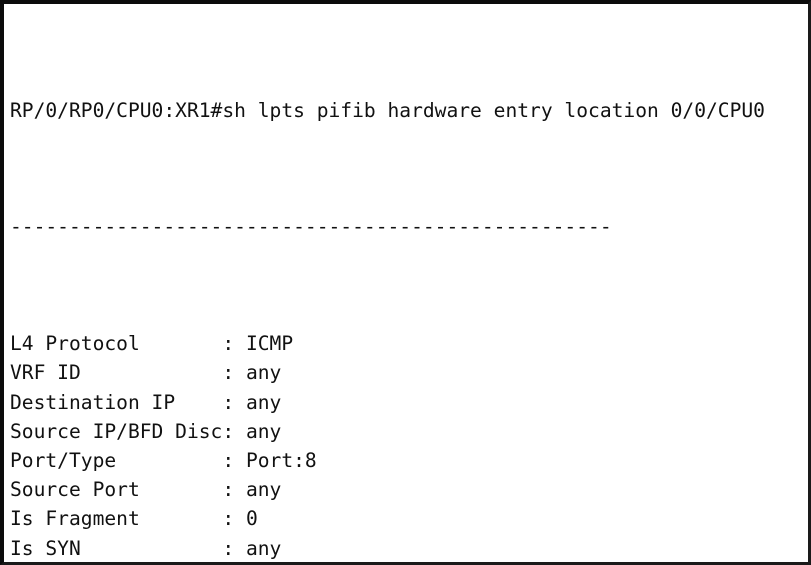  Describe the element at coordinates (409, 518) in the screenshot. I see `entry-field-row: Is Fragment : 0` at that location.